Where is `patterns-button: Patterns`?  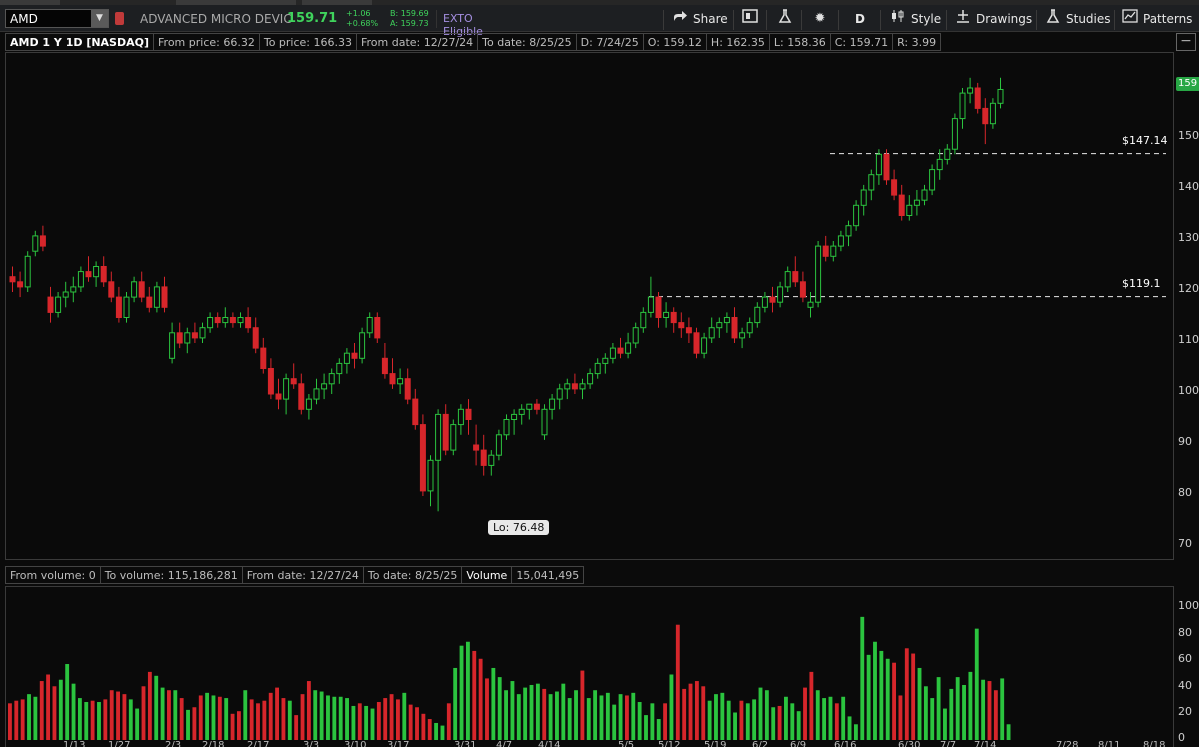
patterns-button: Patterns is located at coordinates (1157, 18).